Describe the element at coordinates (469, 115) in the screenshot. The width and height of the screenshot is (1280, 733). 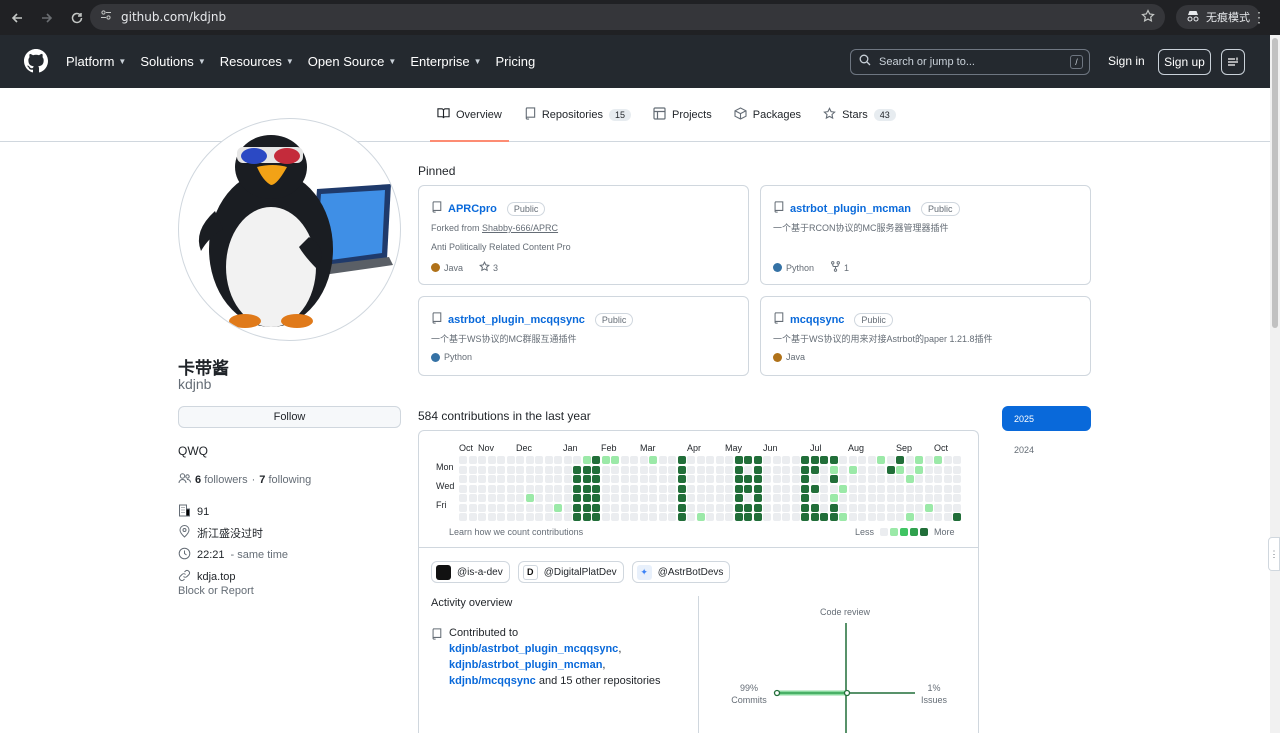
I see `tab-overview: Overview` at that location.